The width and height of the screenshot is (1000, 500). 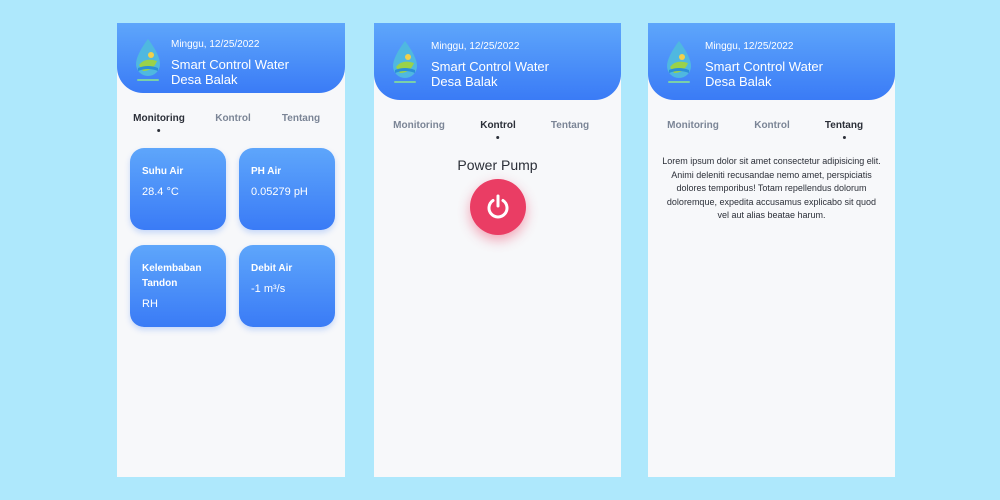 I want to click on card-label: Suhu Air, so click(x=163, y=171).